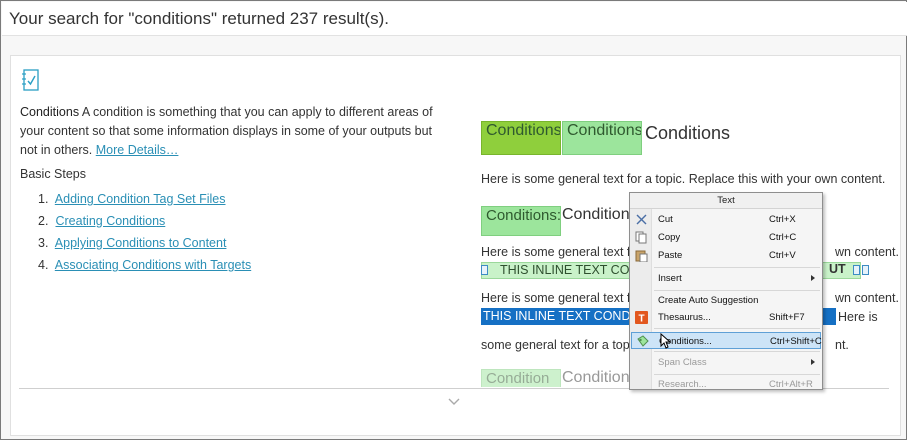 The width and height of the screenshot is (907, 440). I want to click on copy-icon, so click(641, 237).